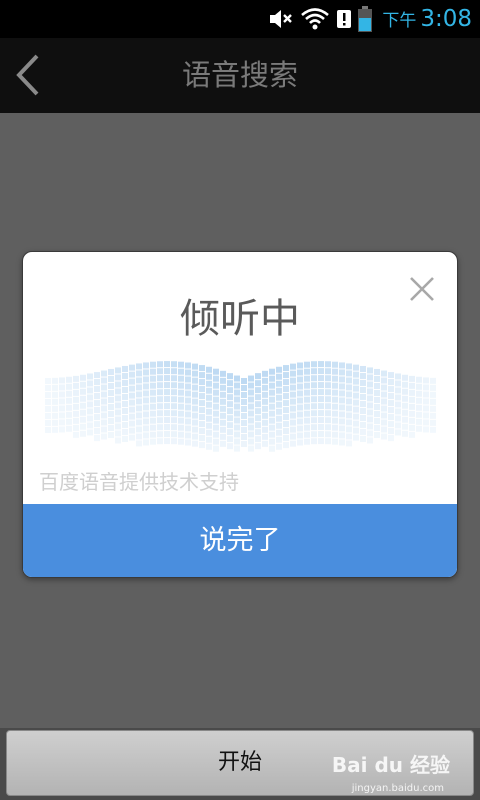 This screenshot has height=800, width=480. Describe the element at coordinates (240, 540) in the screenshot. I see `done-button: 说完了` at that location.